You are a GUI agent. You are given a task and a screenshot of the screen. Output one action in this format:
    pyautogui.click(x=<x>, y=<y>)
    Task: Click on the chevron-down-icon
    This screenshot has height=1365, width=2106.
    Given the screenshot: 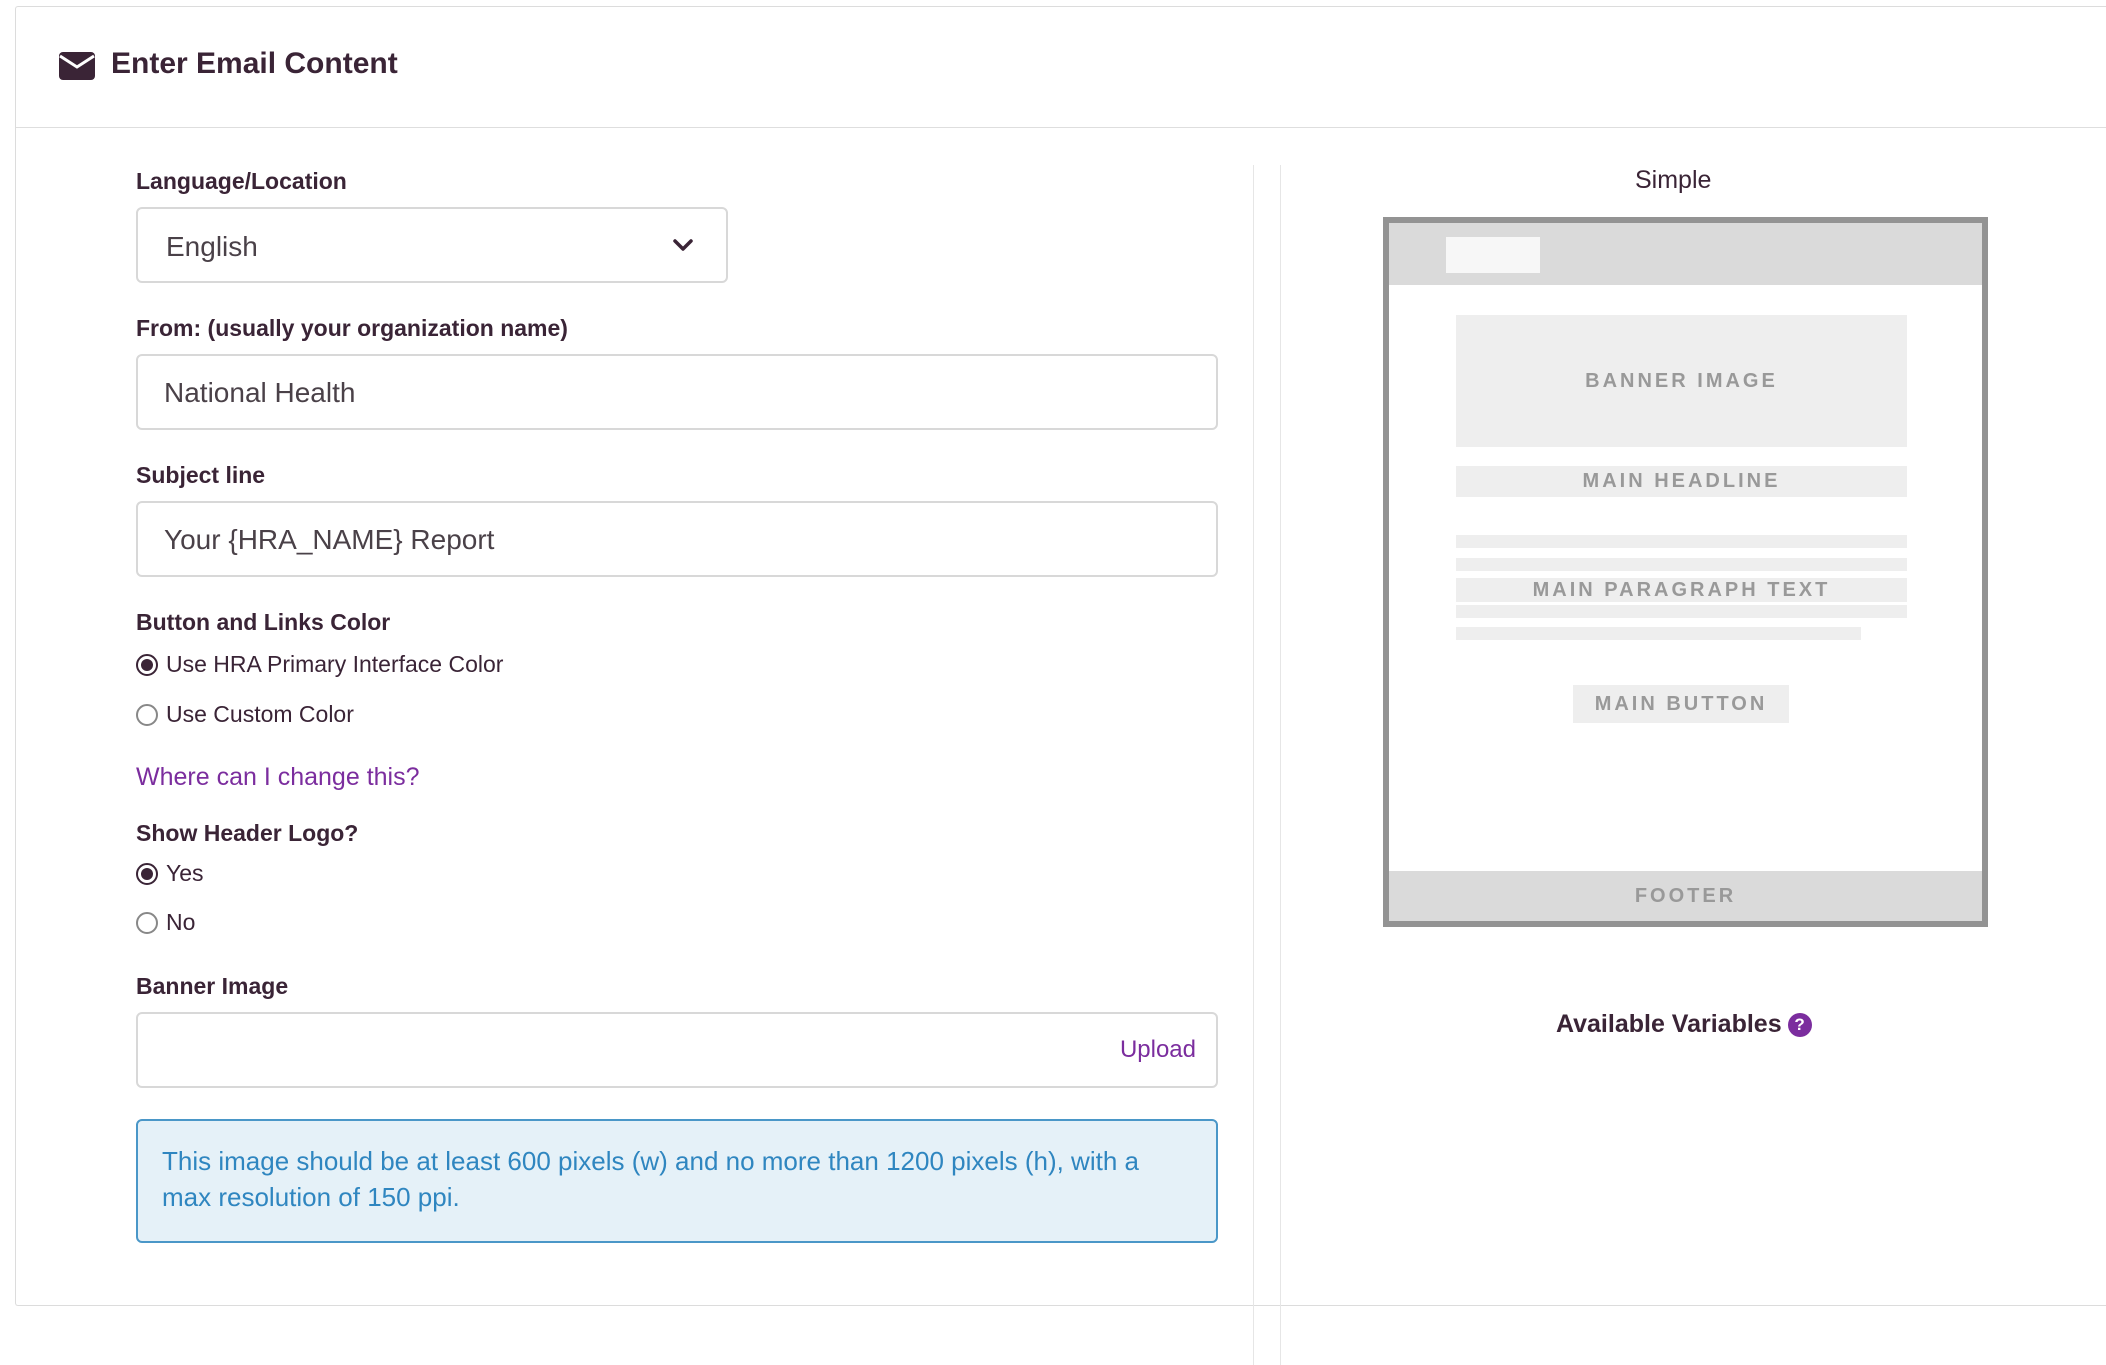 What is the action you would take?
    pyautogui.click(x=683, y=245)
    